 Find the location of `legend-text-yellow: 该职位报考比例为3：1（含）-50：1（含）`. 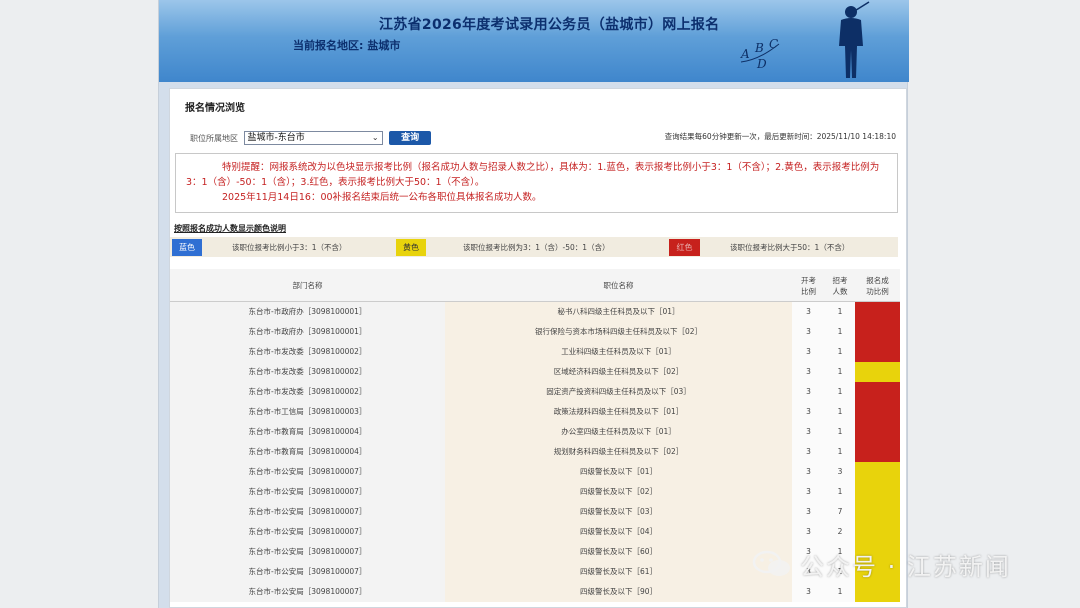

legend-text-yellow: 该职位报考比例为3：1（含）-50：1（含） is located at coordinates (536, 247).